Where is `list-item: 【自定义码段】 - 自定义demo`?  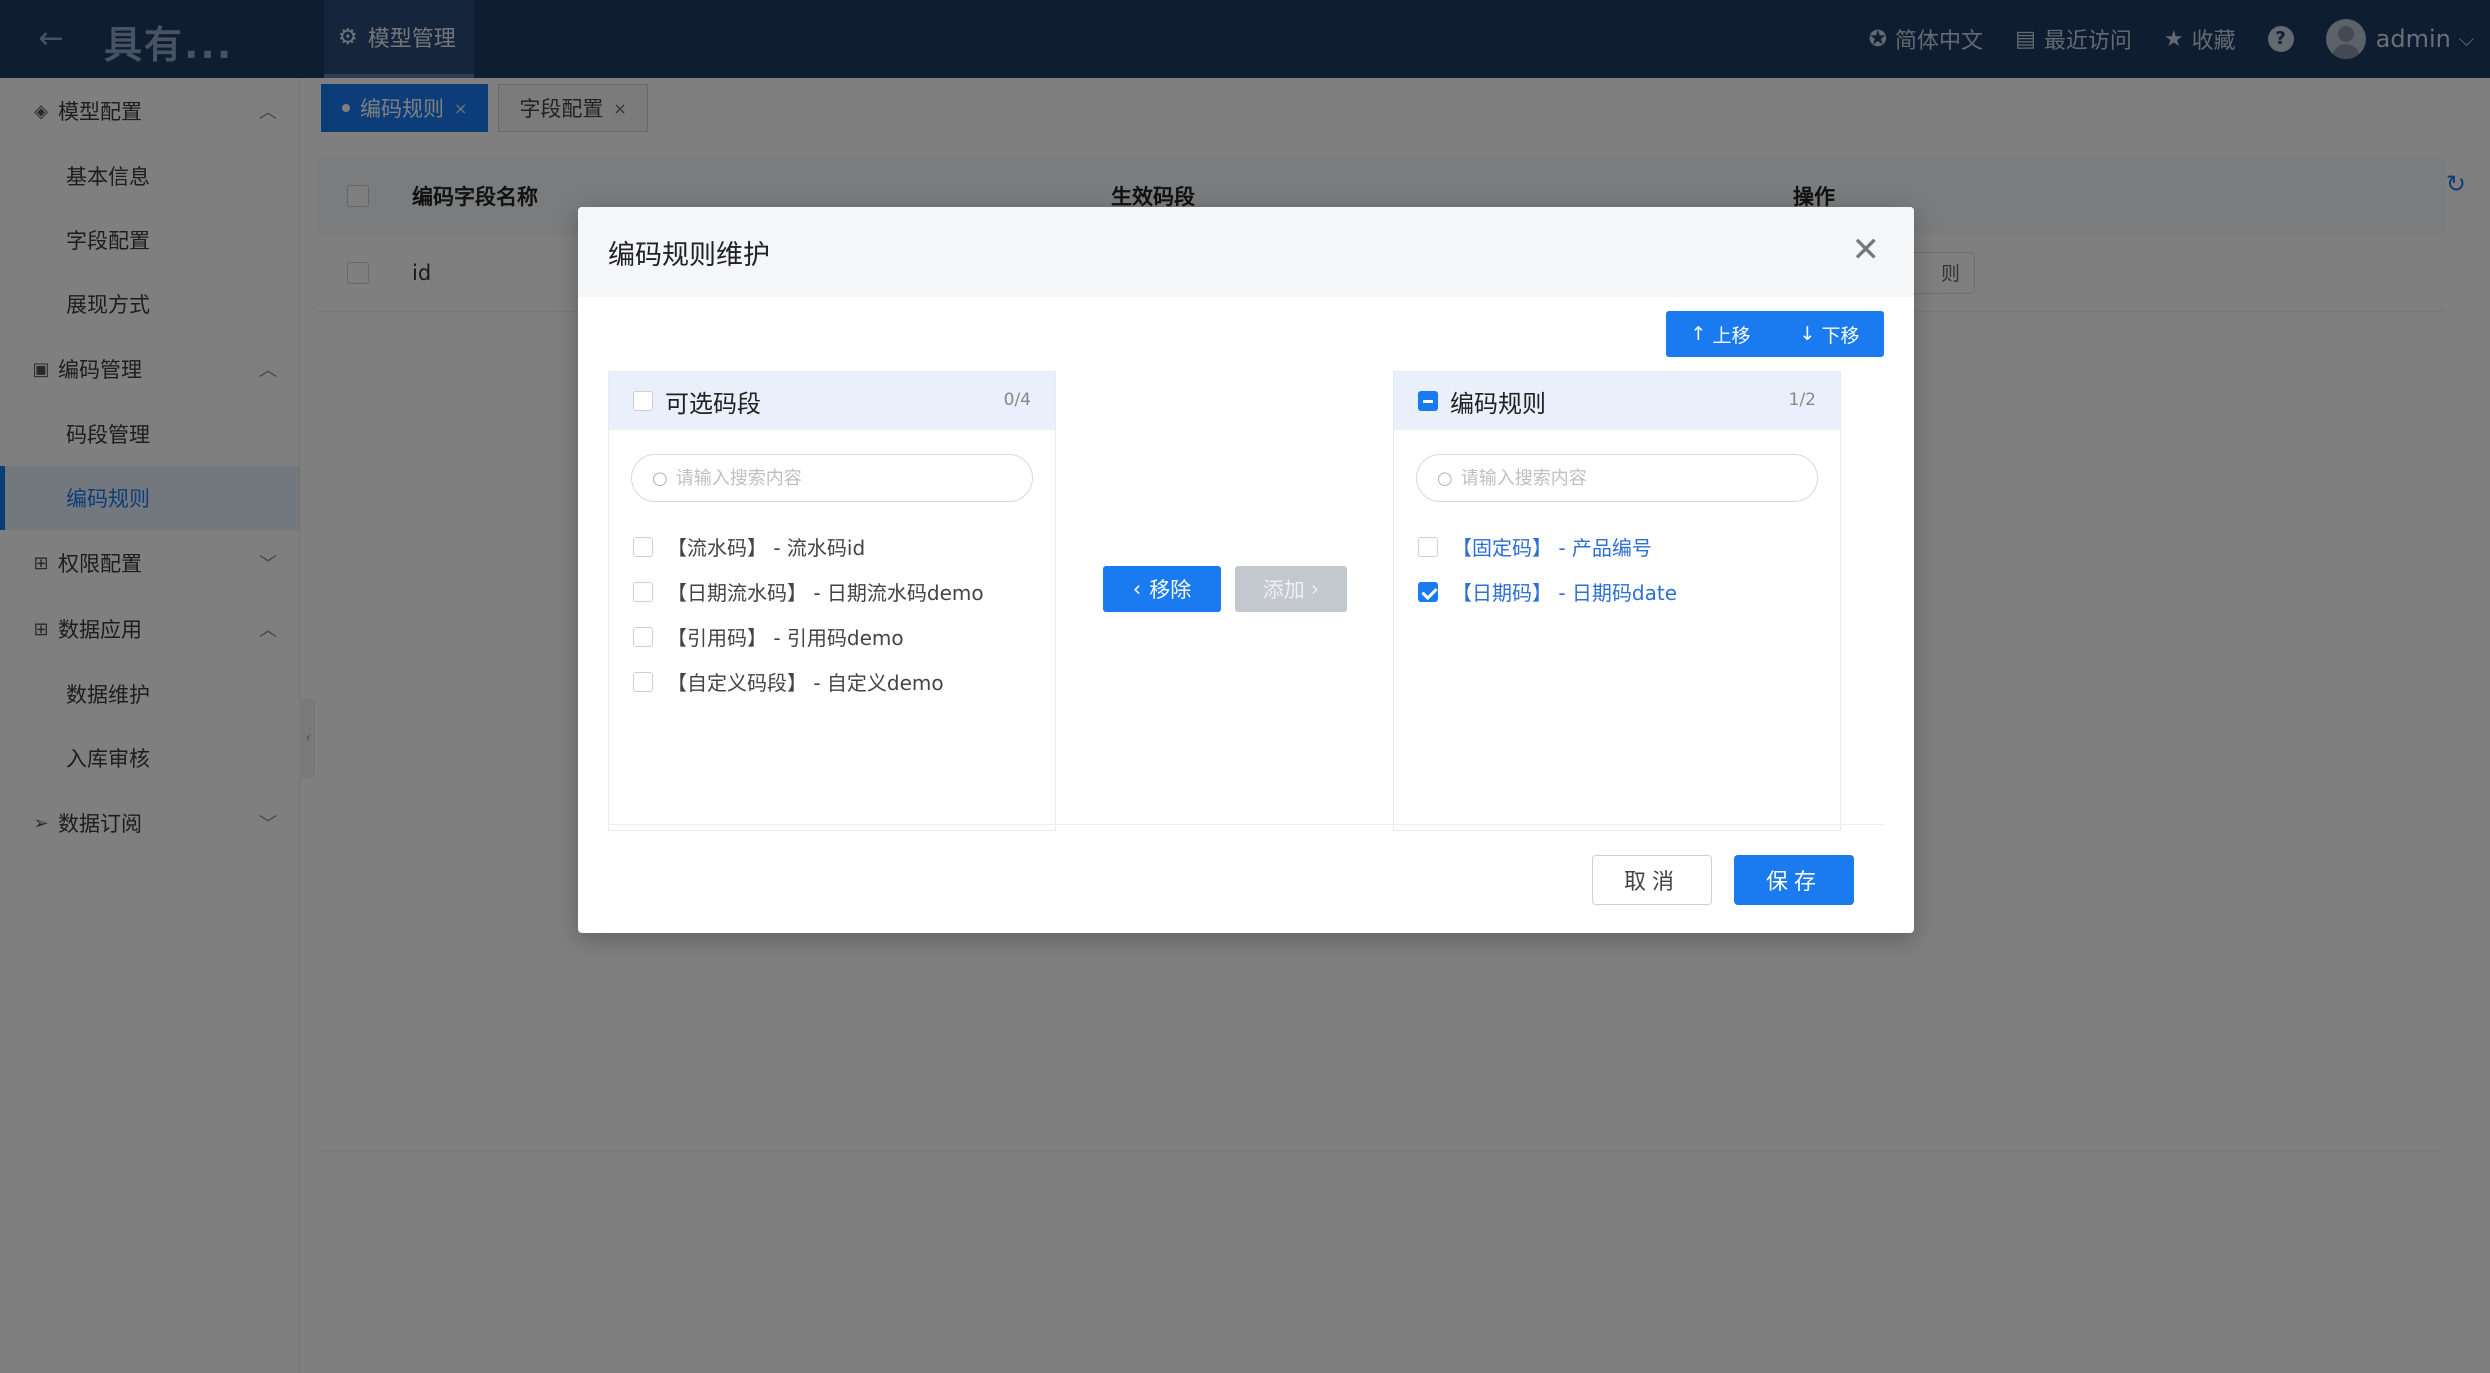
list-item: 【自定义码段】 - 自定义demo is located at coordinates (844, 681).